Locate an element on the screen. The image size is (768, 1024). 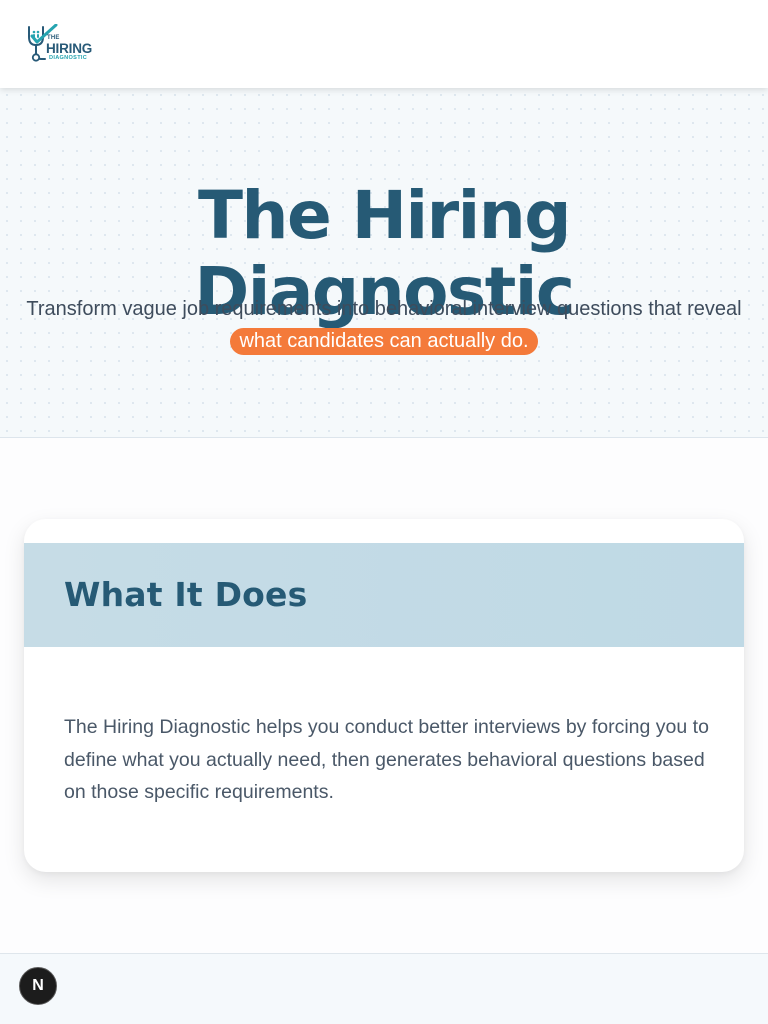
site-header: THE HIRING DIAGNOSTIC is located at coordinates (384, 44).